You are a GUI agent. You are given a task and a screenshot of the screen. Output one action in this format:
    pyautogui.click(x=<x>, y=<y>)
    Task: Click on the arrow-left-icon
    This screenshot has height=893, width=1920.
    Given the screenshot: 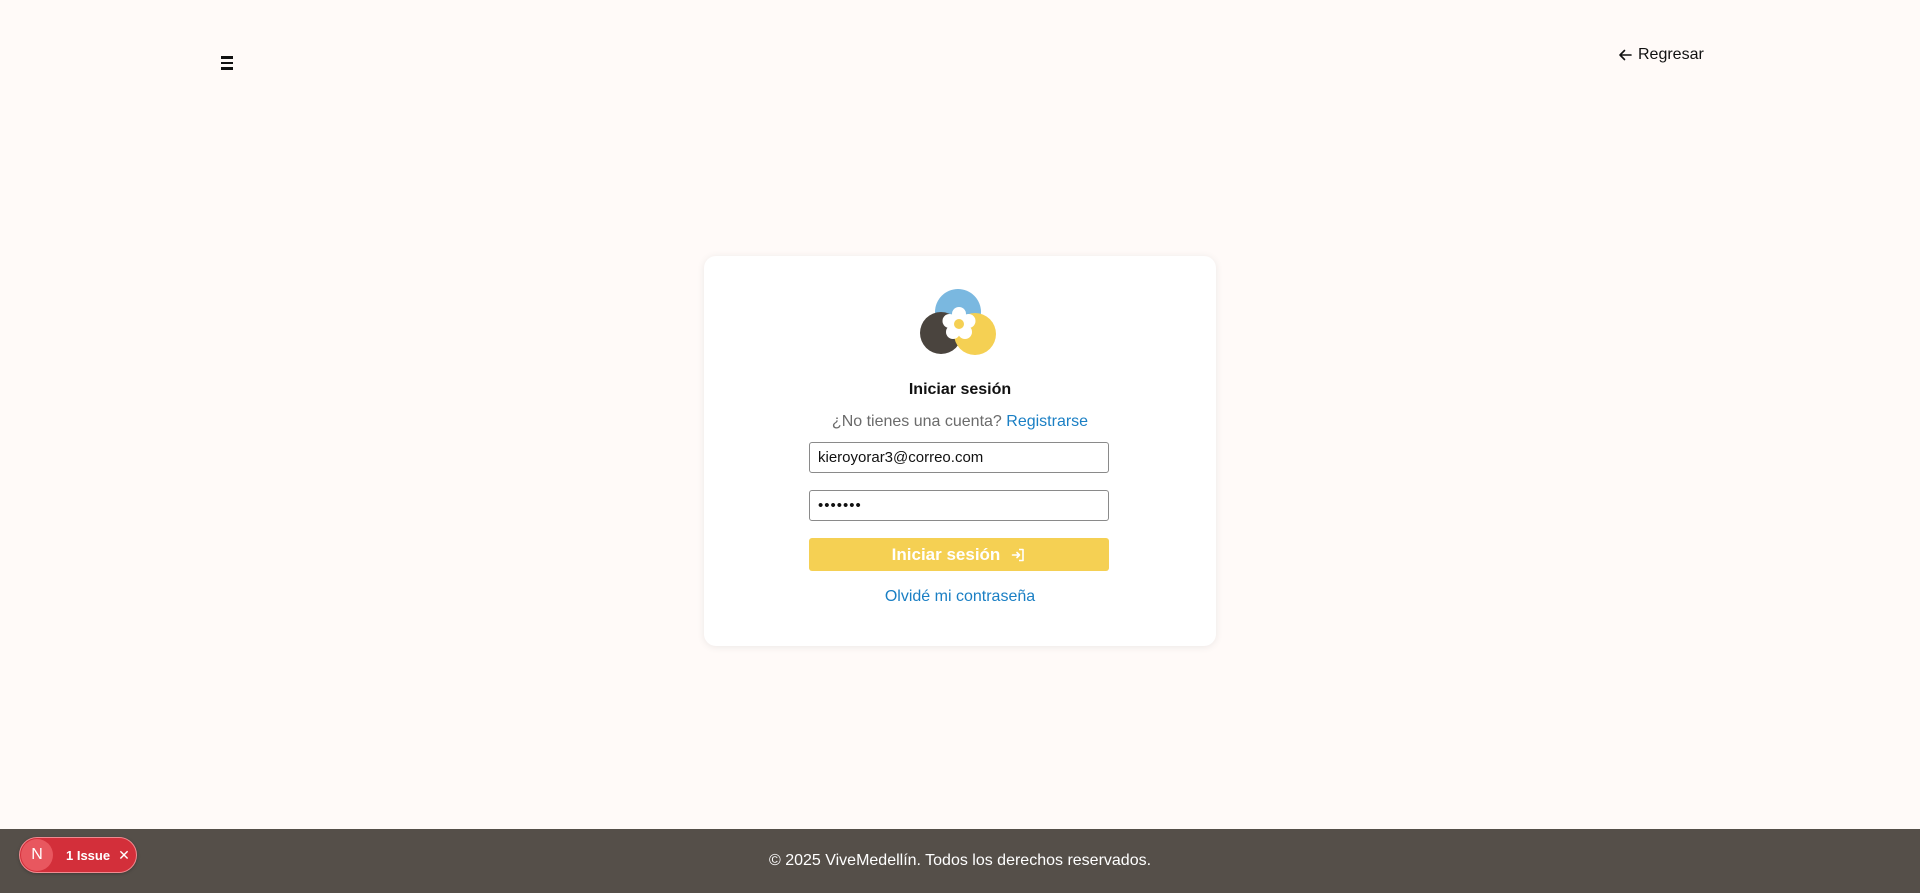 What is the action you would take?
    pyautogui.click(x=1625, y=55)
    